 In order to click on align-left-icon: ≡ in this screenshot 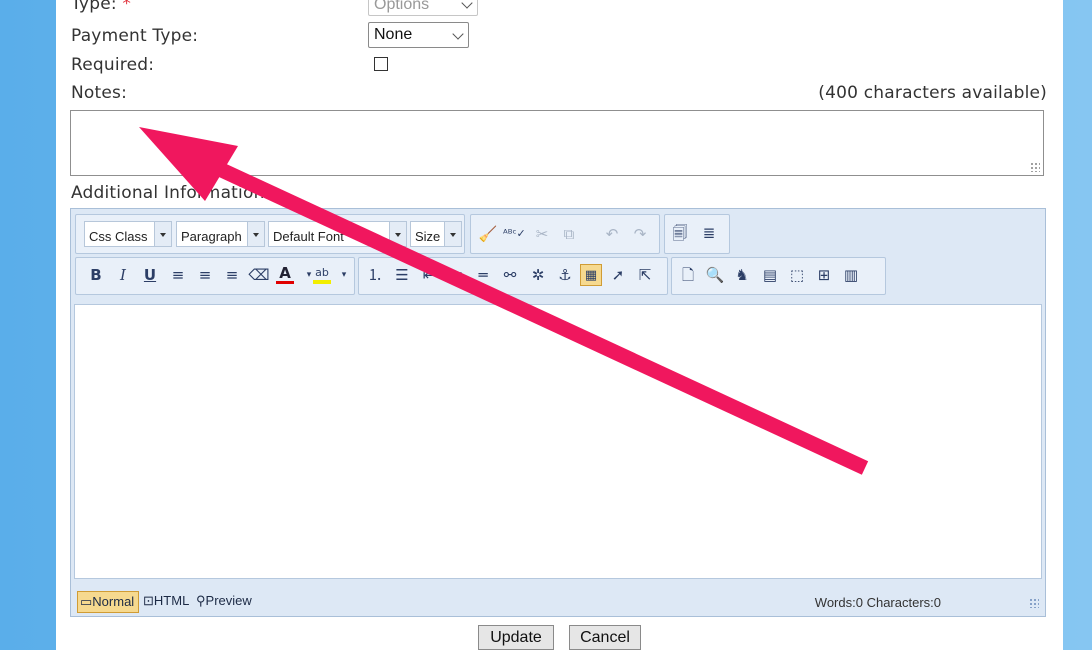, I will do `click(178, 275)`.